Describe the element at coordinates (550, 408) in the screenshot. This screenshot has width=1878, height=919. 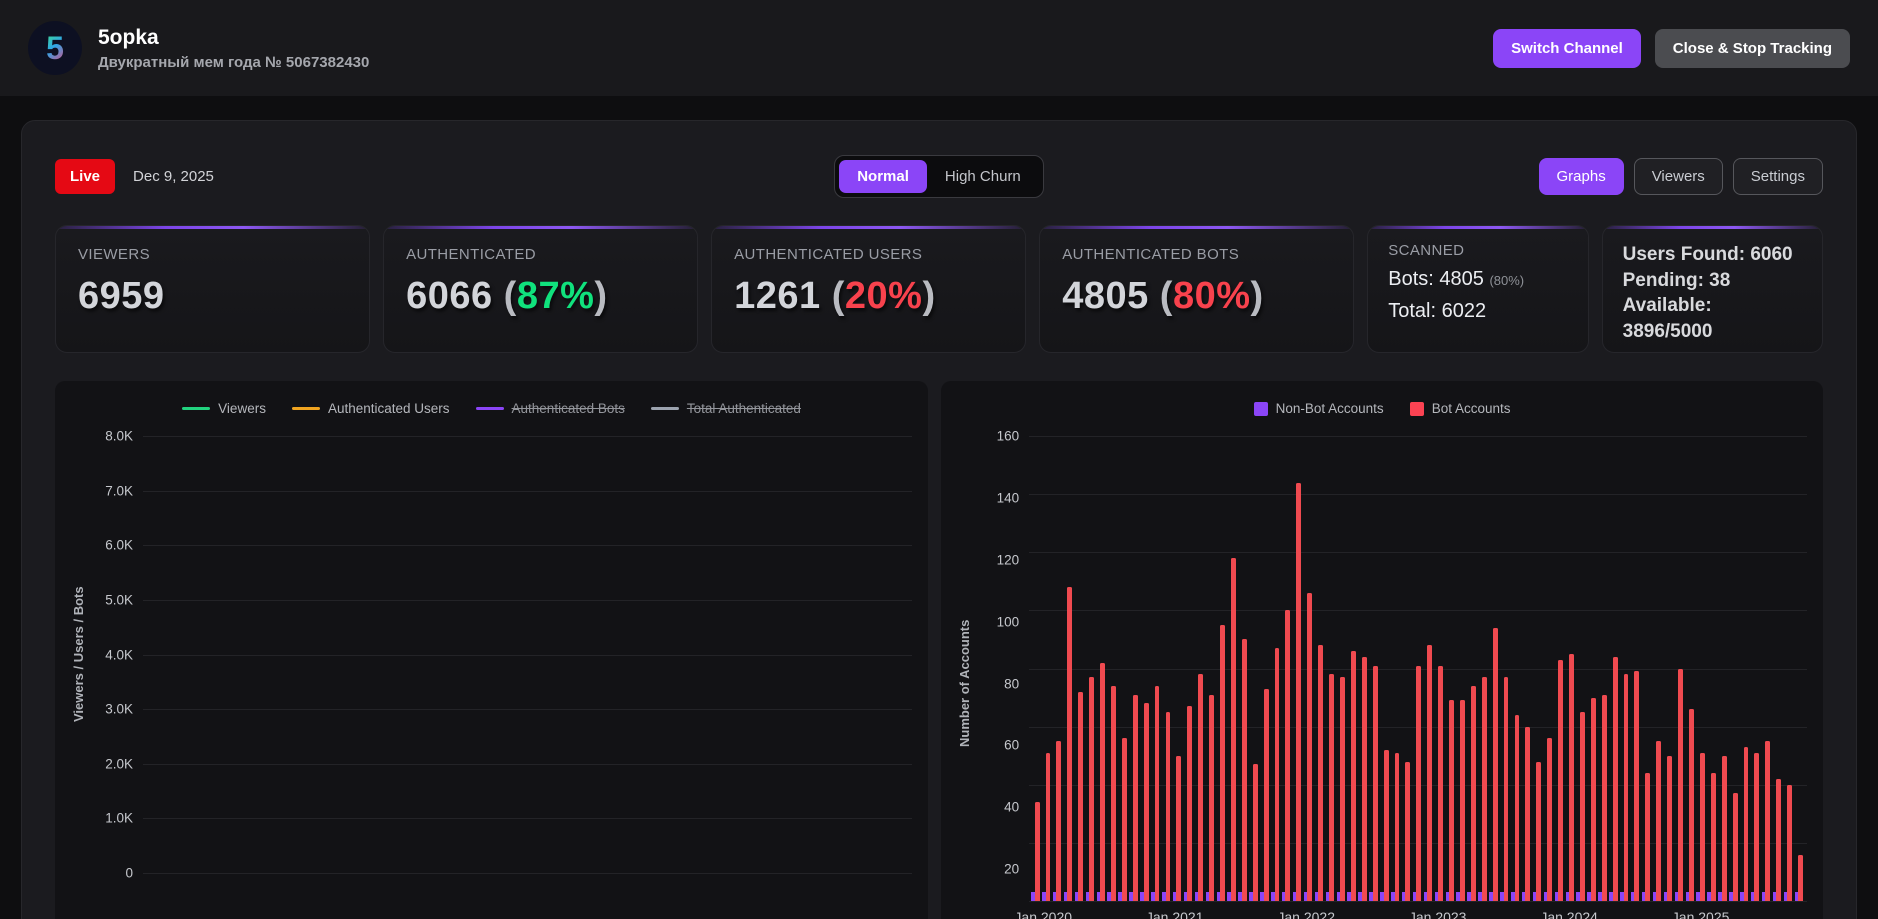
I see `legend-item-authenticated-bots: Authenticated Bots` at that location.